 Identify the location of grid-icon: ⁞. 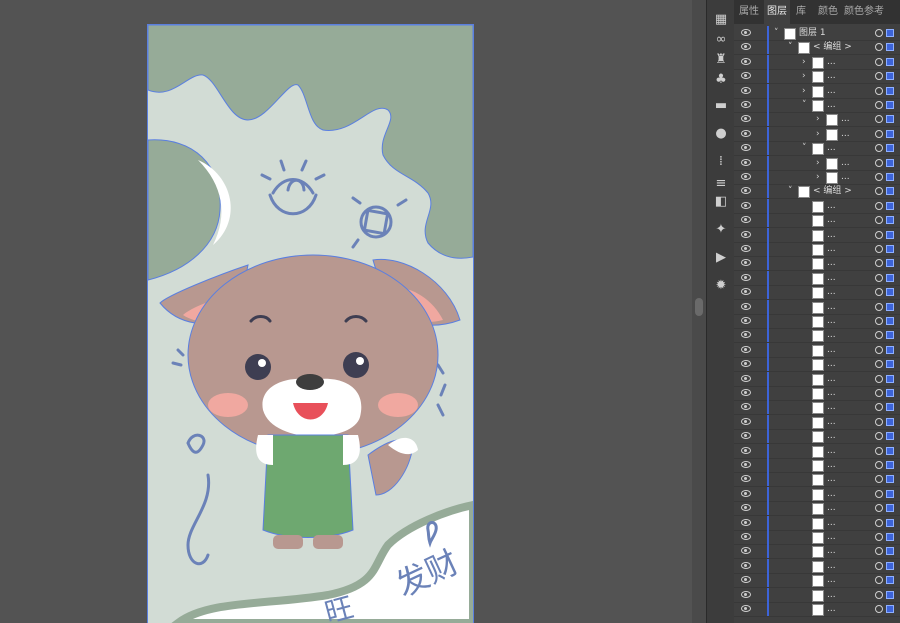
(721, 162).